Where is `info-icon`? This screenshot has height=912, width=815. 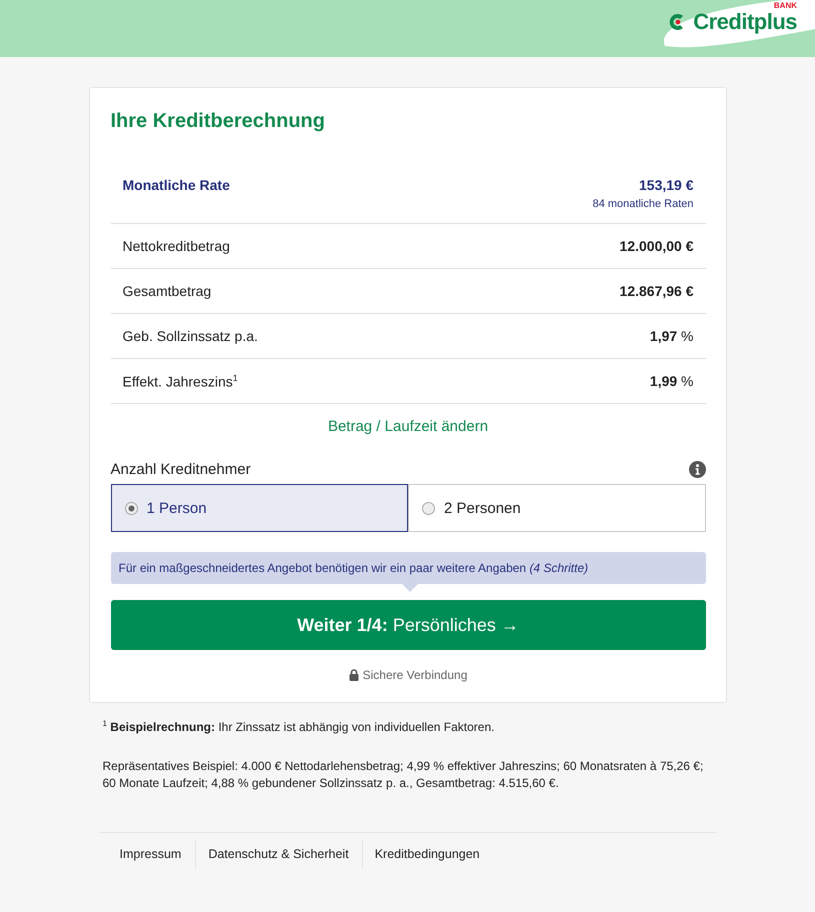
info-icon is located at coordinates (697, 469).